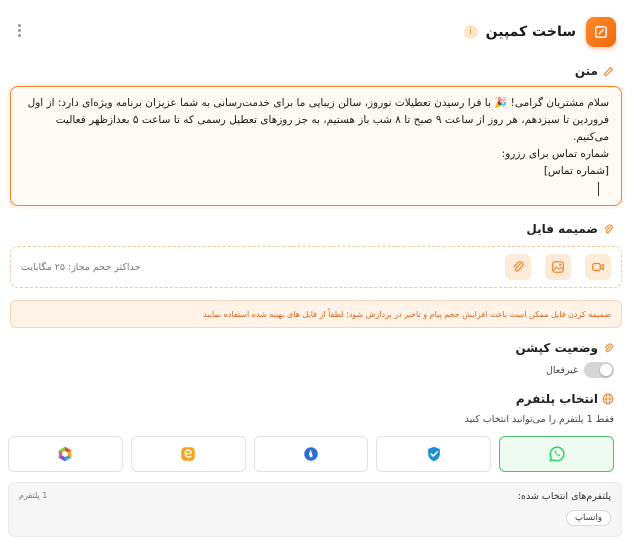 The height and width of the screenshot is (557, 634). I want to click on text-section-label: متن, so click(594, 71).